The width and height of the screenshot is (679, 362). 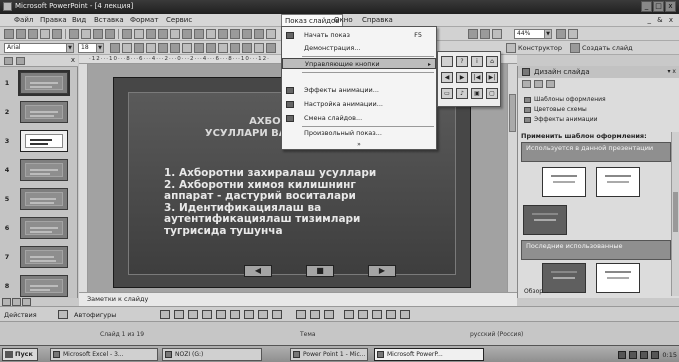 What do you see at coordinates (20, 315) in the screenshot?
I see `actions-menu: Действия` at bounding box center [20, 315].